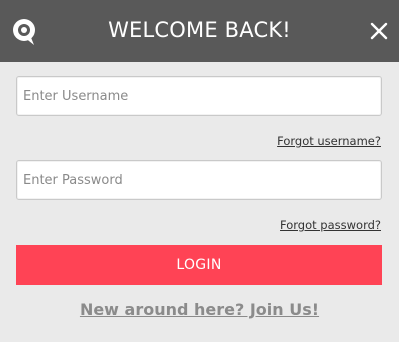 This screenshot has height=342, width=399. I want to click on password-input, so click(199, 180).